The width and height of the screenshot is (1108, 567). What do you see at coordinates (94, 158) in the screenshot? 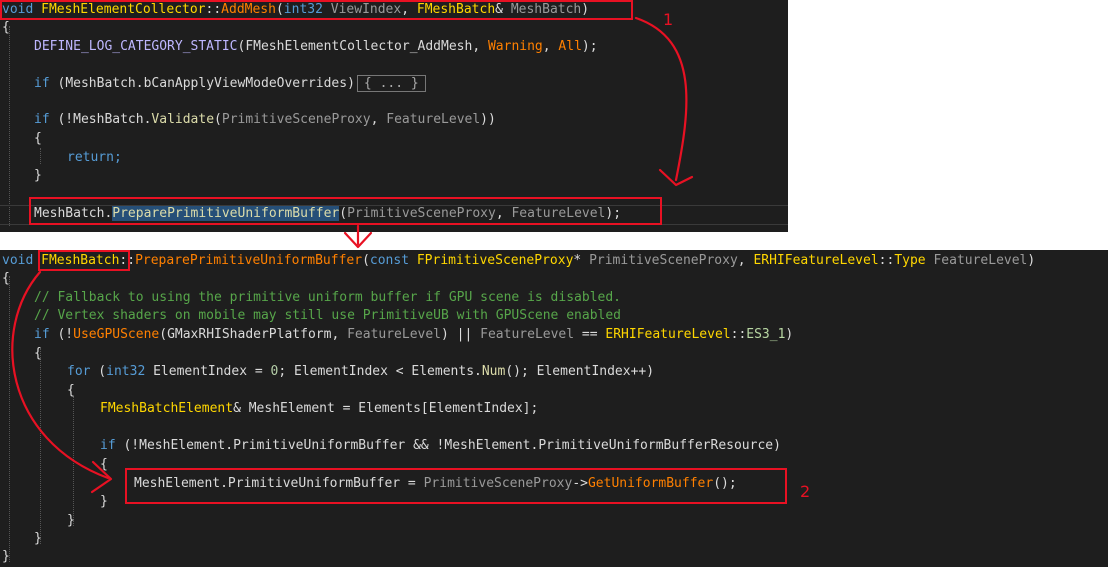
I see `code-line-return: return;` at bounding box center [94, 158].